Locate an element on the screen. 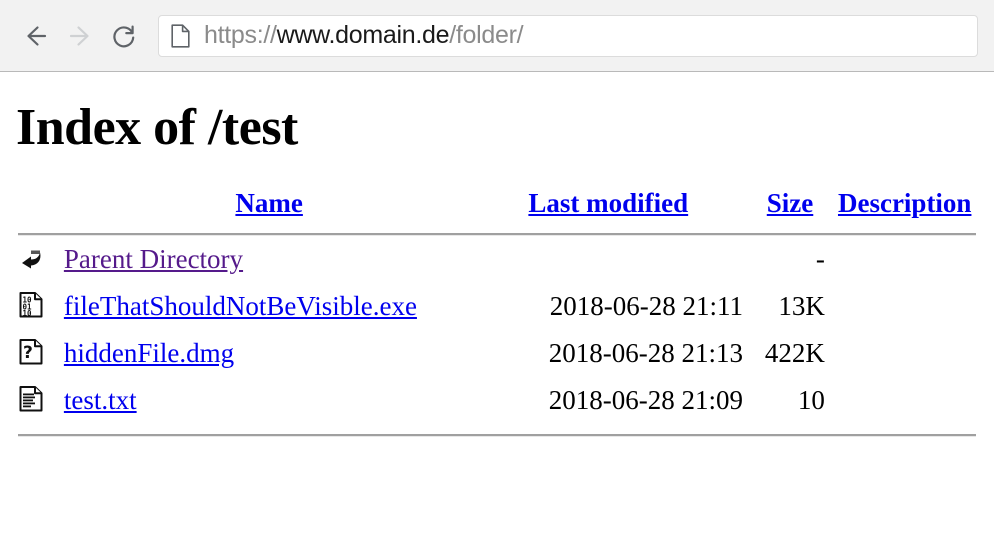  file-name-cell: fileThatShouldNotBeVisible.exe is located at coordinates (270, 306).